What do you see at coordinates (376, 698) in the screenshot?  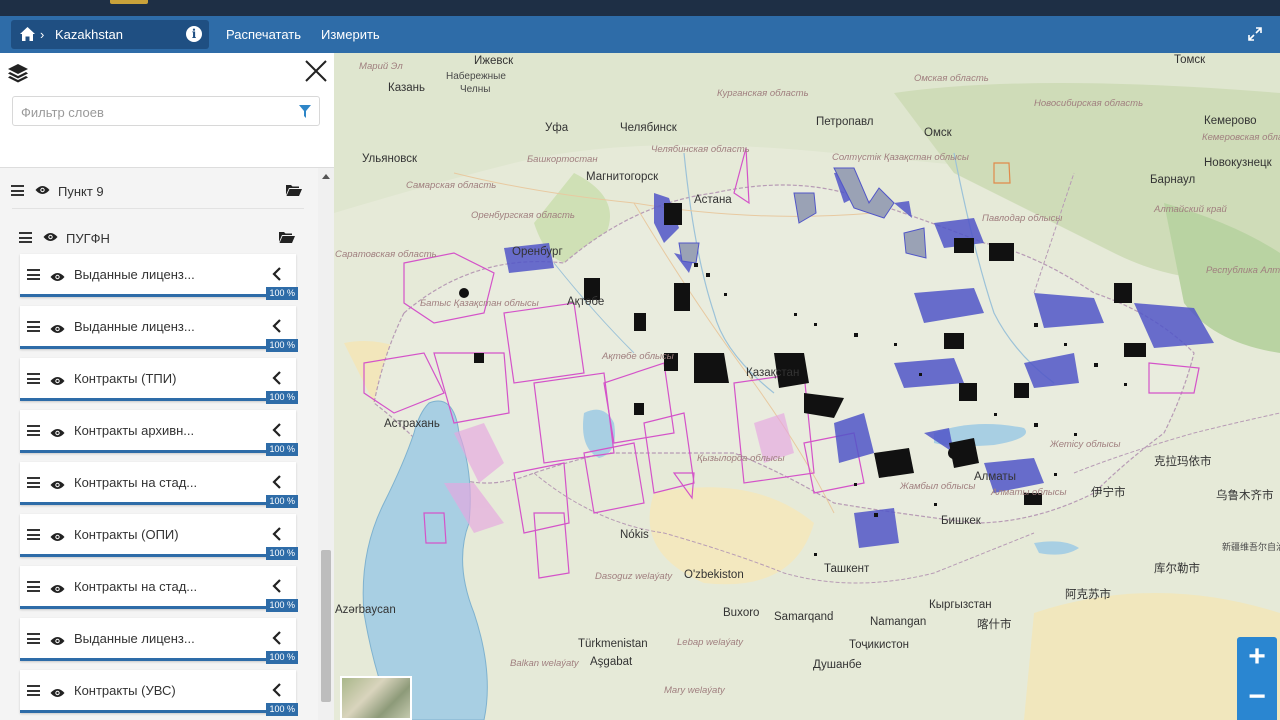 I see `minimap` at bounding box center [376, 698].